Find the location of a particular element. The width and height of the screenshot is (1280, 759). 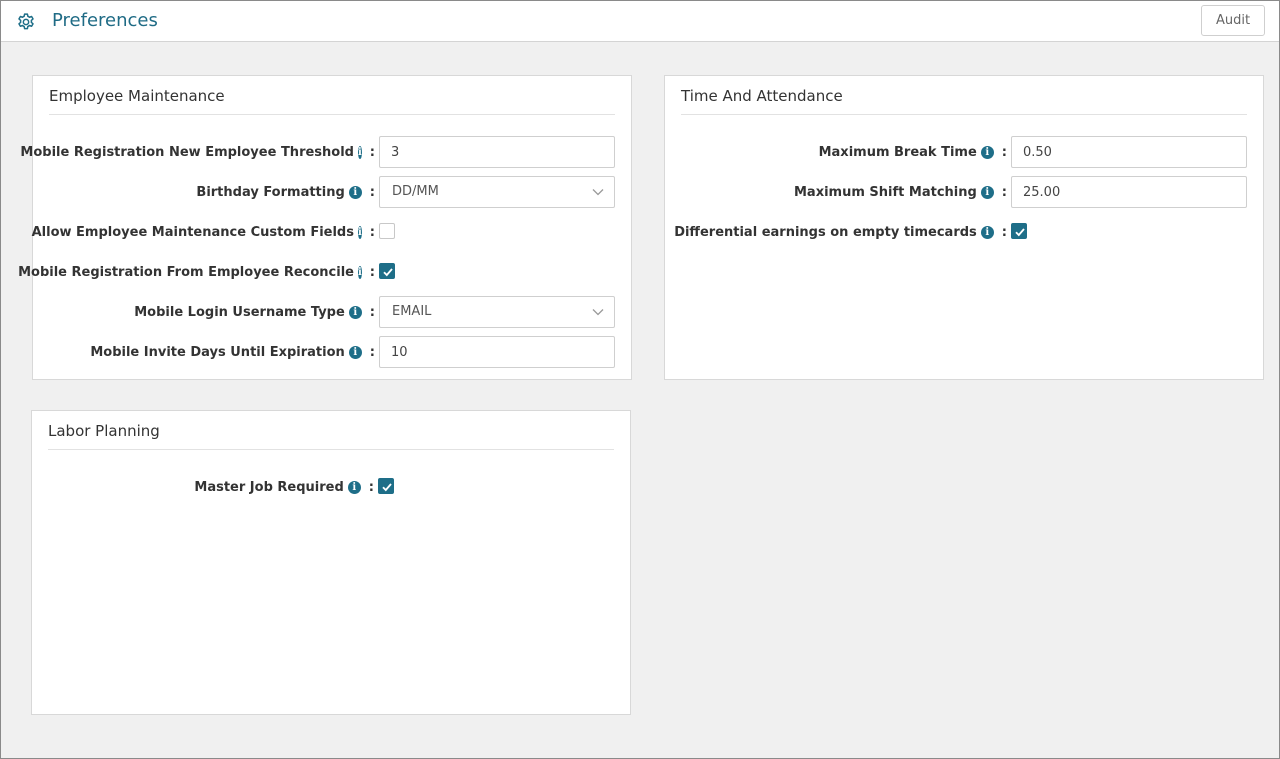

reconcile-registration-checkbox is located at coordinates (387, 271).